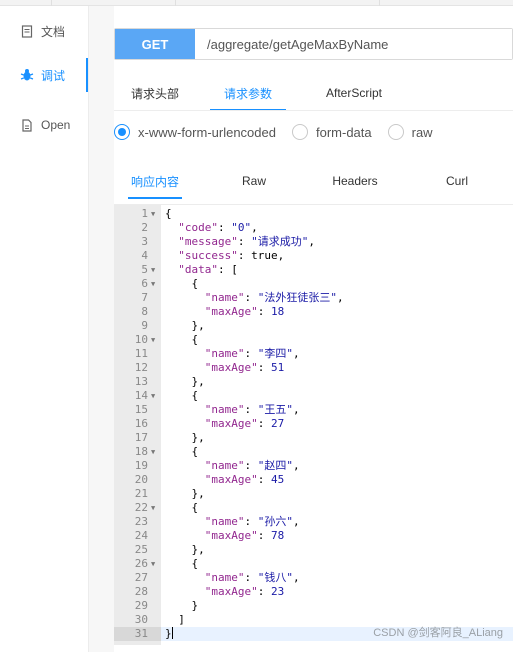 Image resolution: width=513 pixels, height=652 pixels. Describe the element at coordinates (44, 125) in the screenshot. I see `sidebar-item-open: Open` at that location.